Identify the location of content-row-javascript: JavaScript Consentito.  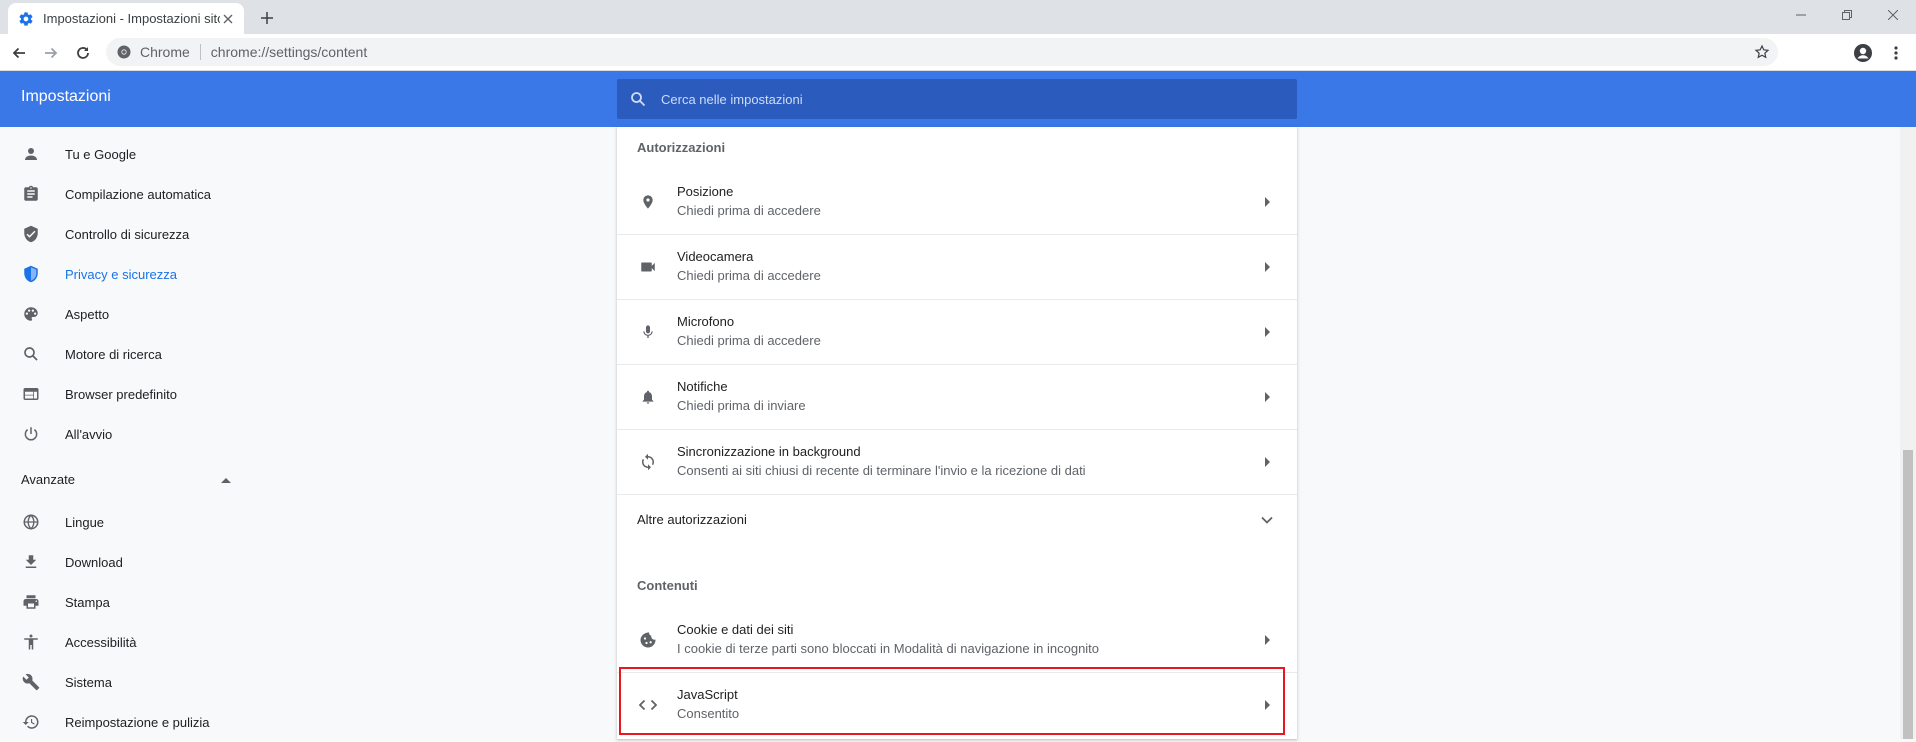
(957, 704).